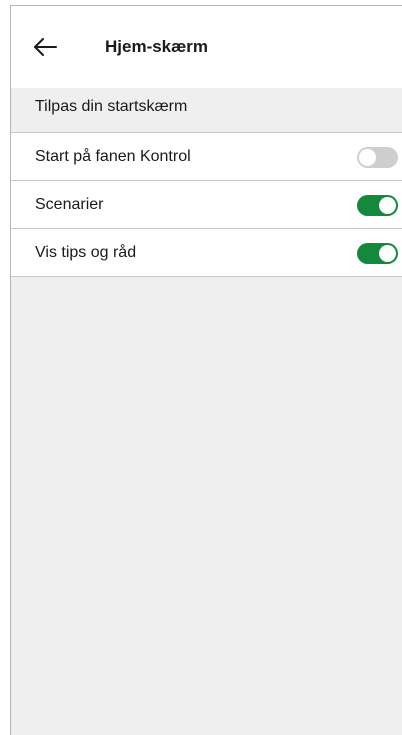 The height and width of the screenshot is (735, 402). I want to click on start-on-control-tab-toggle, so click(377, 157).